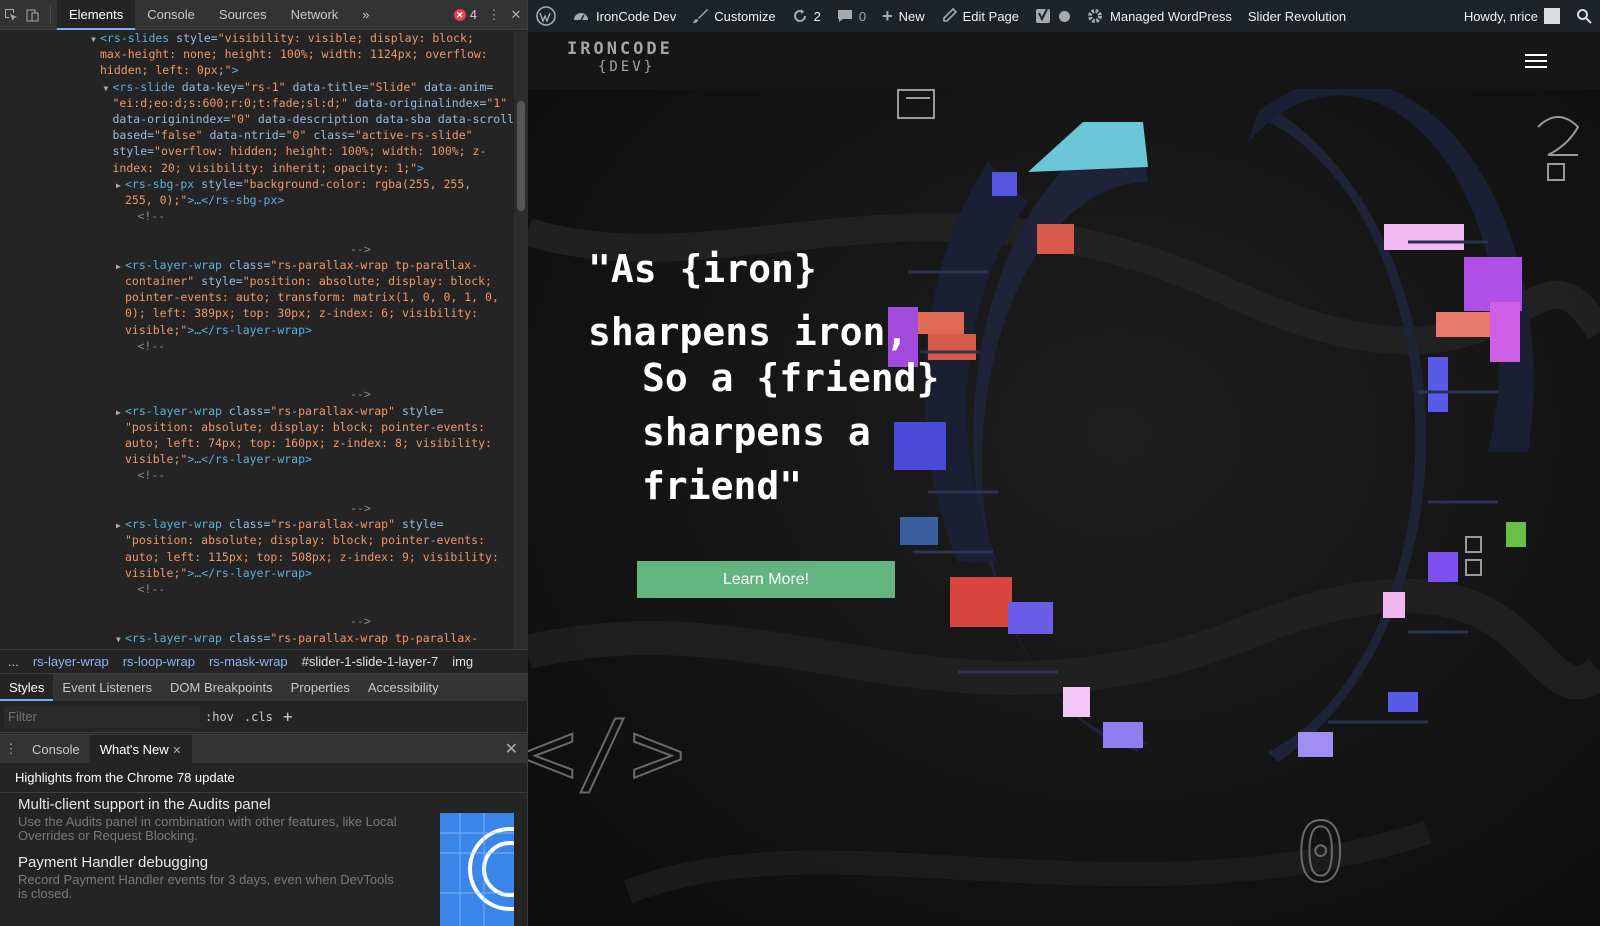 This screenshot has width=1600, height=926. Describe the element at coordinates (620, 49) in the screenshot. I see `site-logo: IRONCODE` at that location.